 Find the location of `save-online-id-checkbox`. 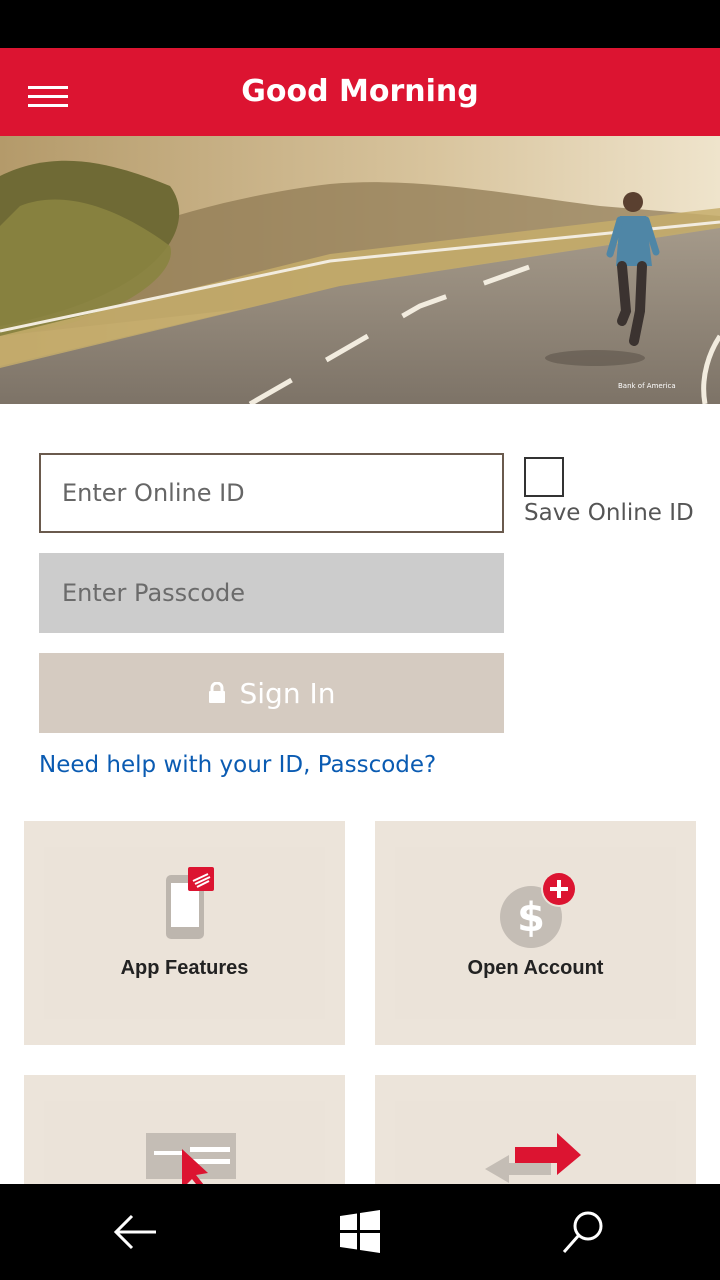

save-online-id-checkbox is located at coordinates (544, 477).